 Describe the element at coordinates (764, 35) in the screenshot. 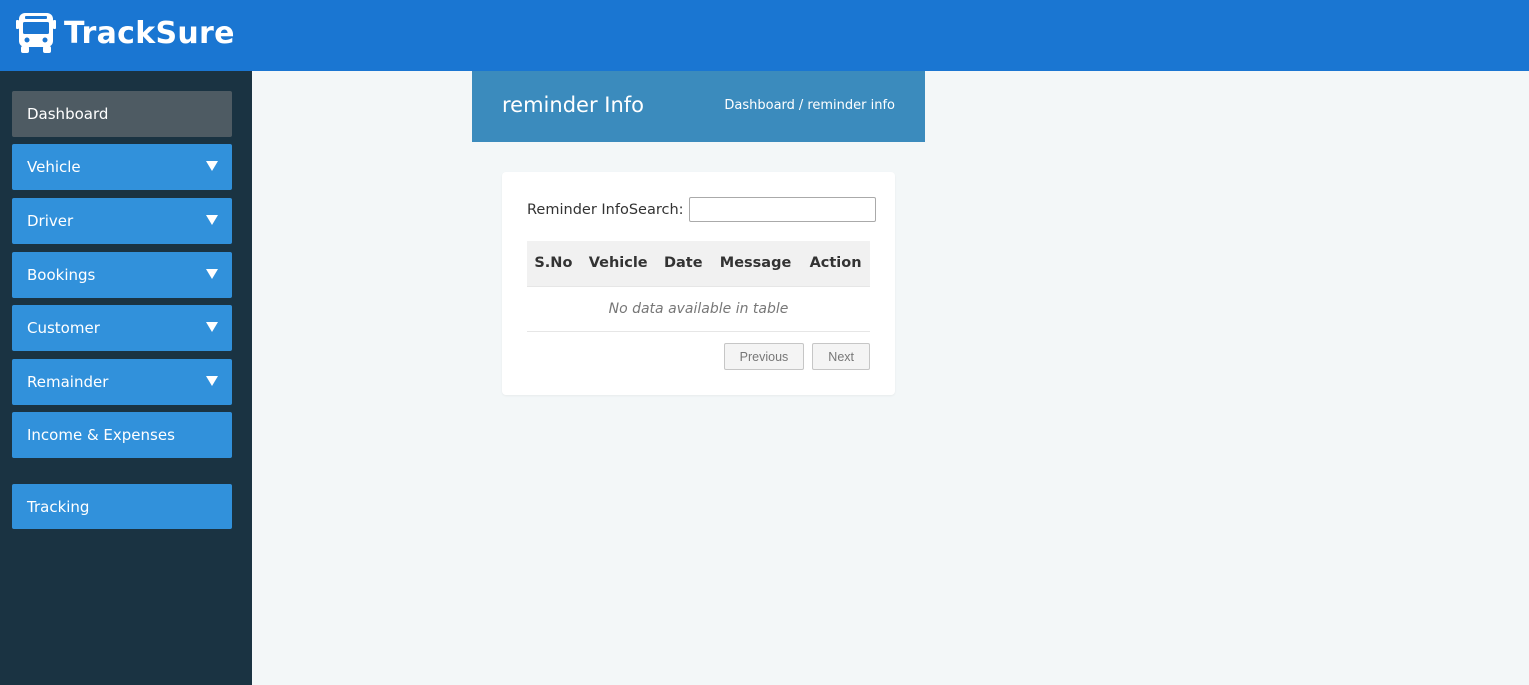

I see `top-bar: TrackSure` at that location.